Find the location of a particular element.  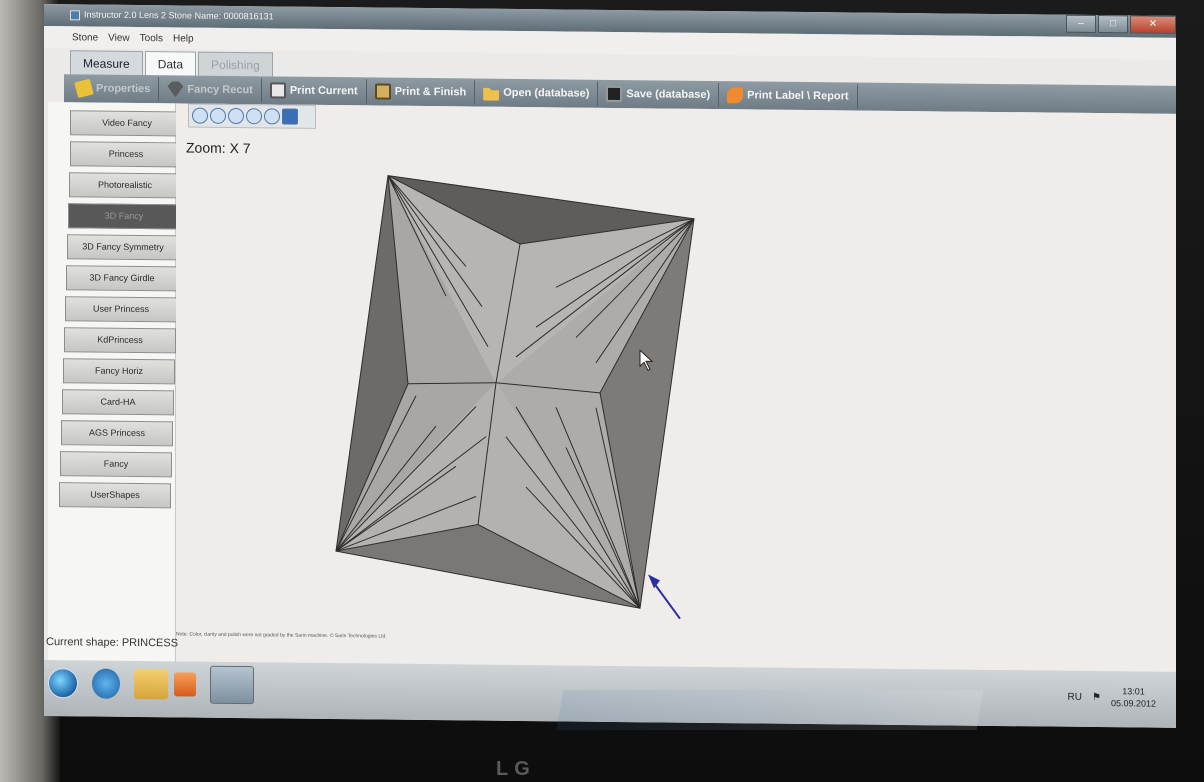

tab-strip: Measure Data Polishing is located at coordinates (172, 63).